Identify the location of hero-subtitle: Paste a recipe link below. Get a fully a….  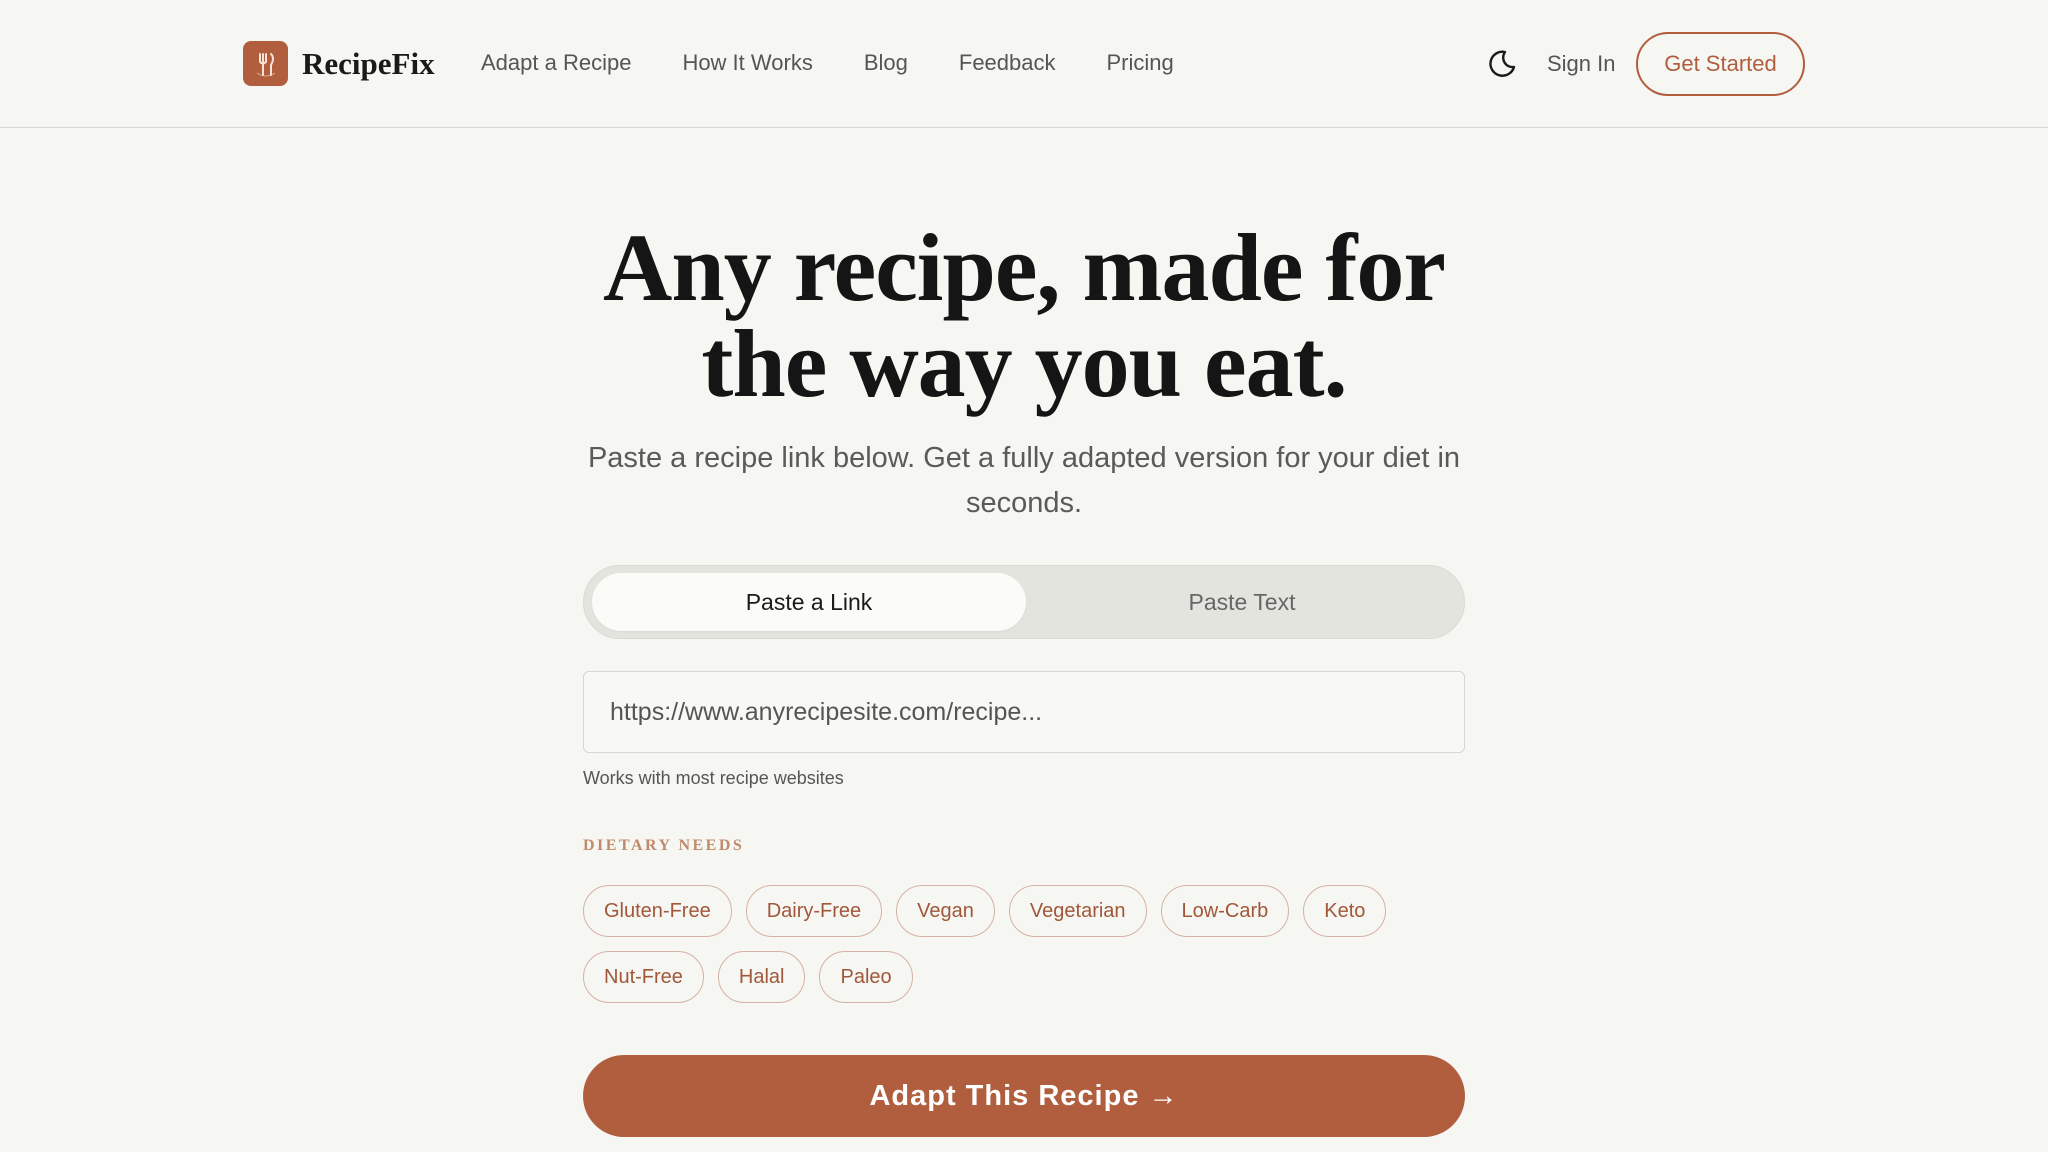
(1024, 480).